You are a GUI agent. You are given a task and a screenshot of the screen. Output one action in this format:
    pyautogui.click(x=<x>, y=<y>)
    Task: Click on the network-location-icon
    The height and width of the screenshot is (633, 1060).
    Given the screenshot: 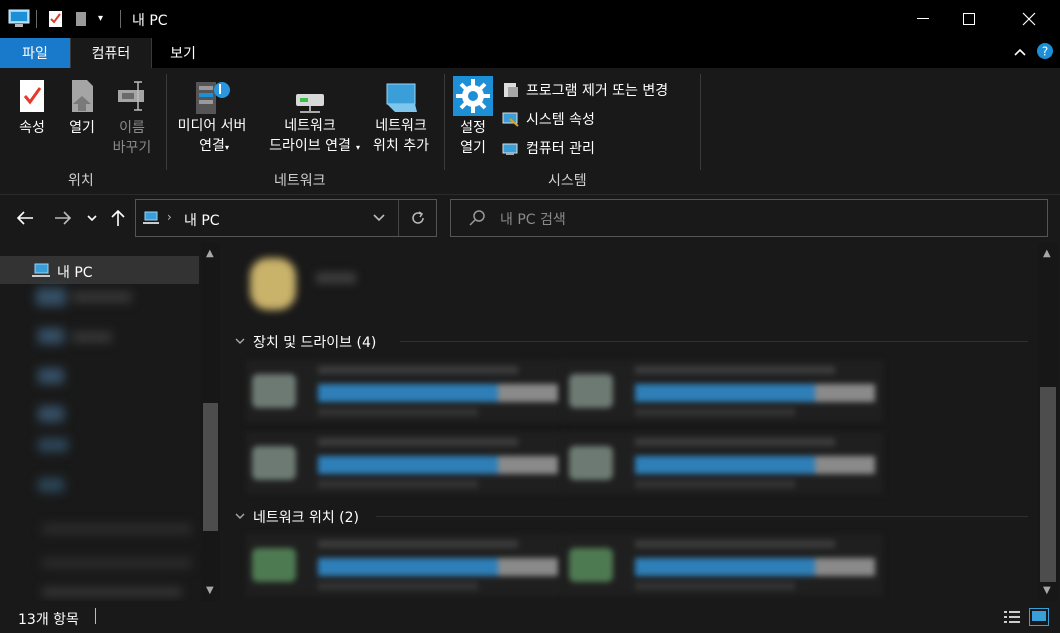 What is the action you would take?
    pyautogui.click(x=401, y=97)
    